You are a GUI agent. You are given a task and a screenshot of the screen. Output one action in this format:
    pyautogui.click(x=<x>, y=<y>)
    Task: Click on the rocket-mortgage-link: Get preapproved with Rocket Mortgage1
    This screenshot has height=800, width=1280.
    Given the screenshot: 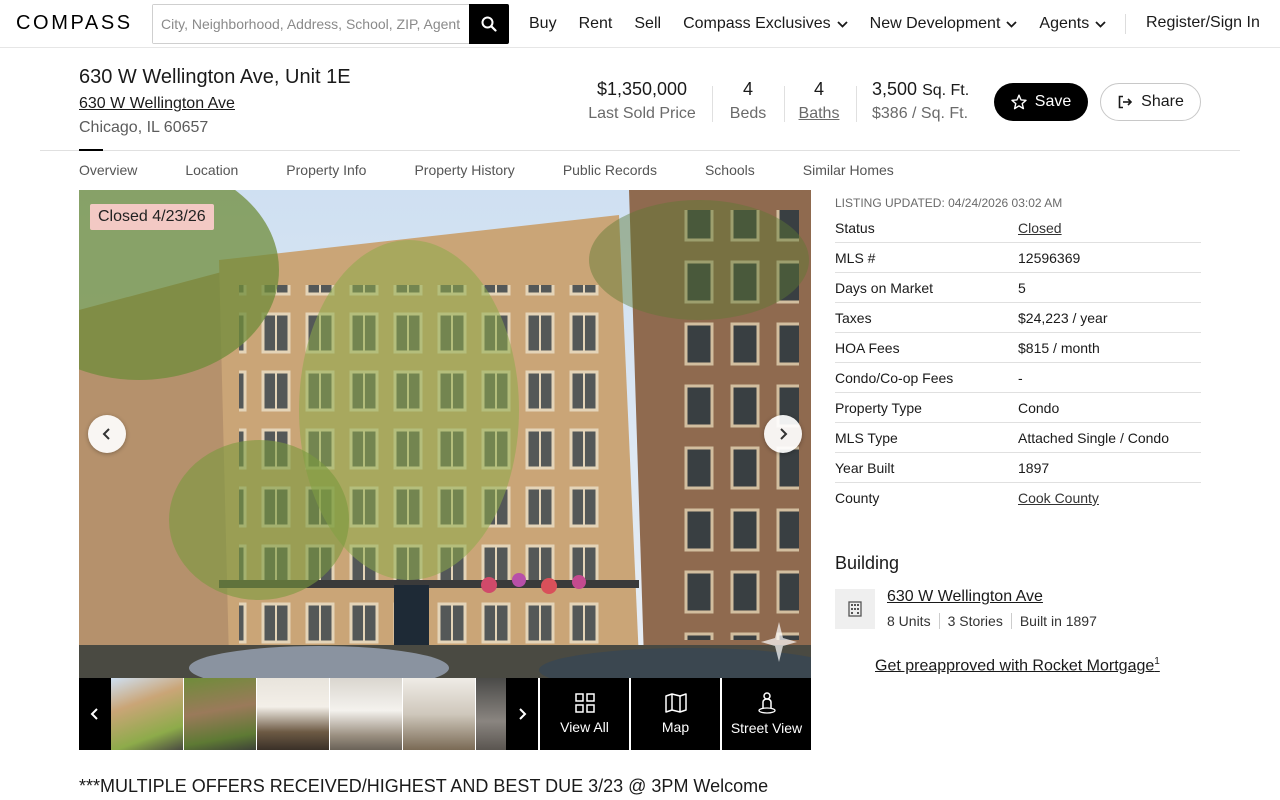 What is the action you would take?
    pyautogui.click(x=1017, y=665)
    